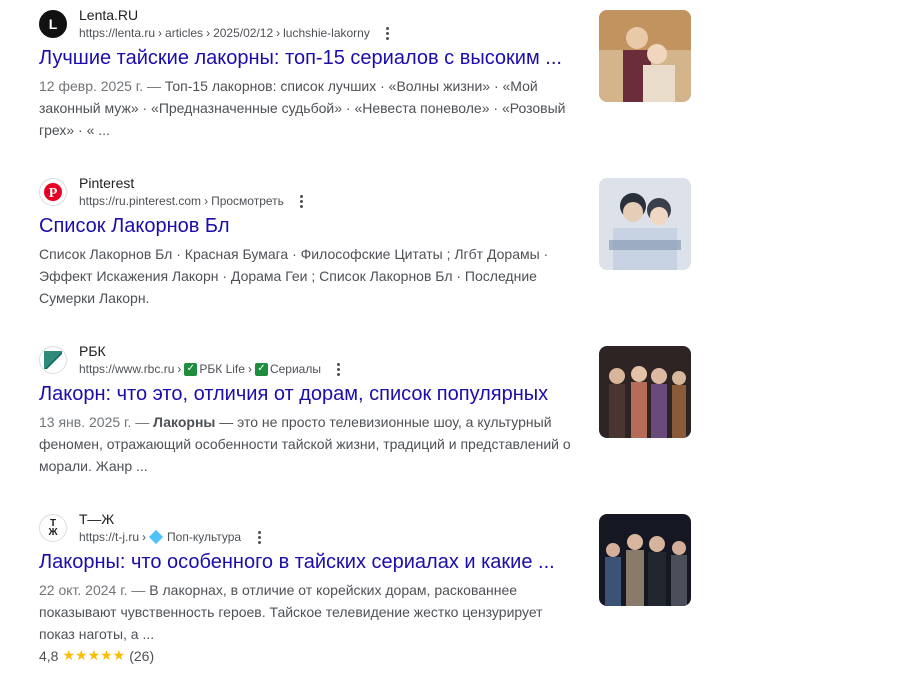 This screenshot has width=909, height=687. Describe the element at coordinates (156, 537) in the screenshot. I see `gem-icon` at that location.